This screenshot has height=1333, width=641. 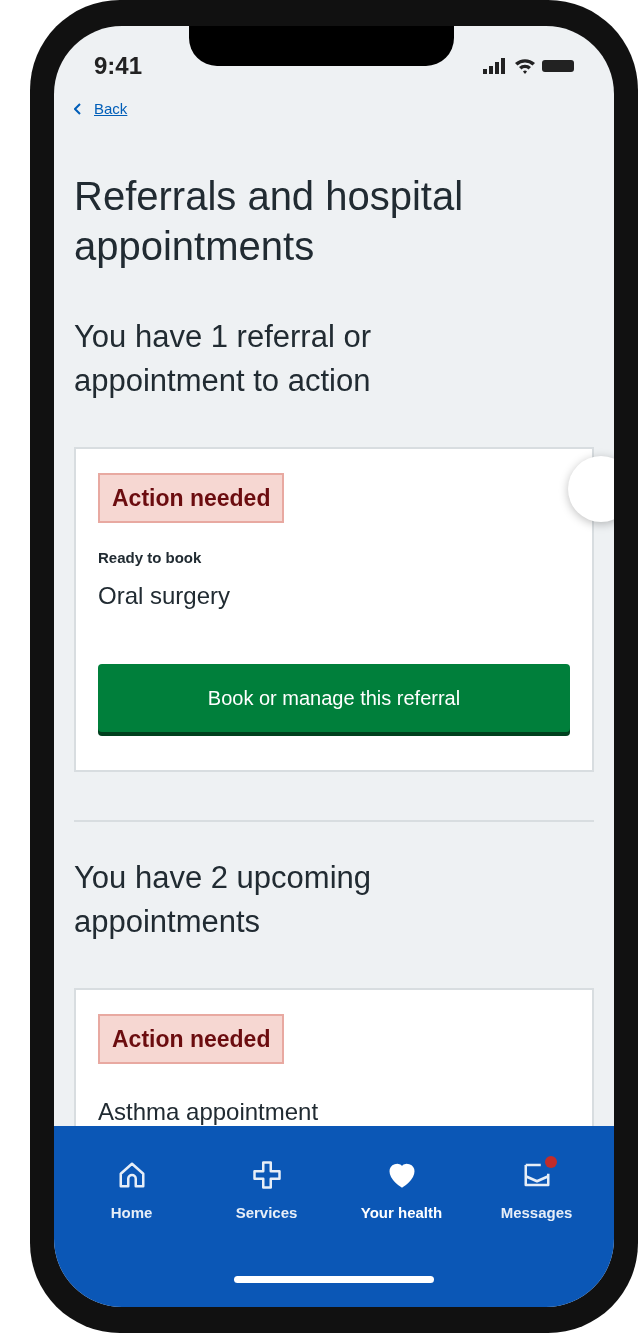 I want to click on wifi-icon, so click(x=525, y=66).